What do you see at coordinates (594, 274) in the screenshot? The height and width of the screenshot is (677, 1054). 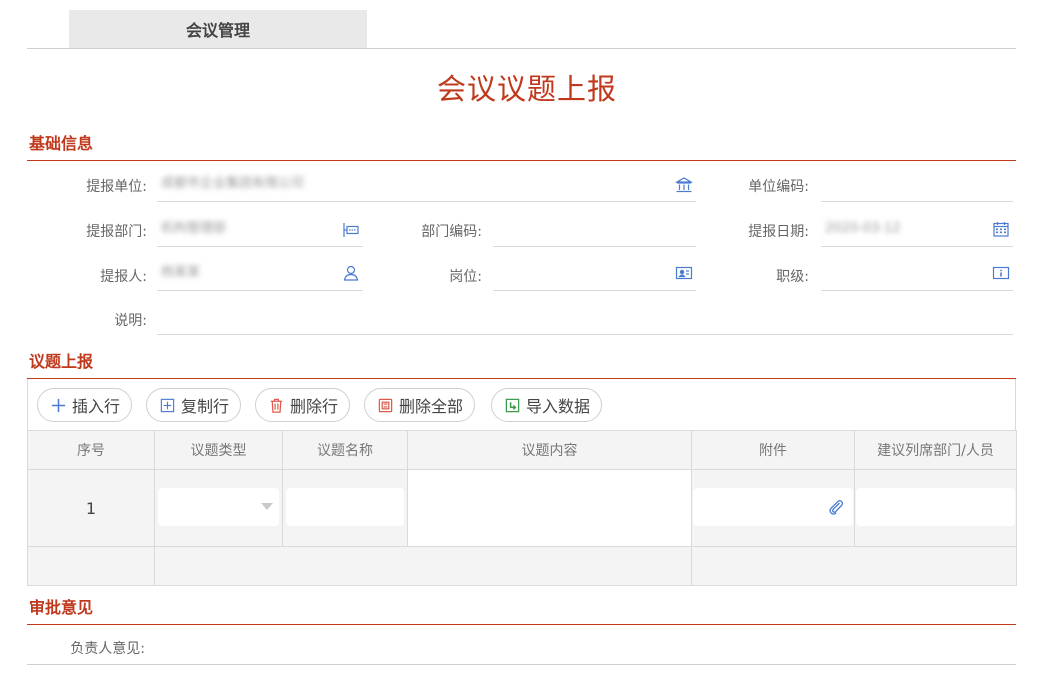 I see `post-field` at bounding box center [594, 274].